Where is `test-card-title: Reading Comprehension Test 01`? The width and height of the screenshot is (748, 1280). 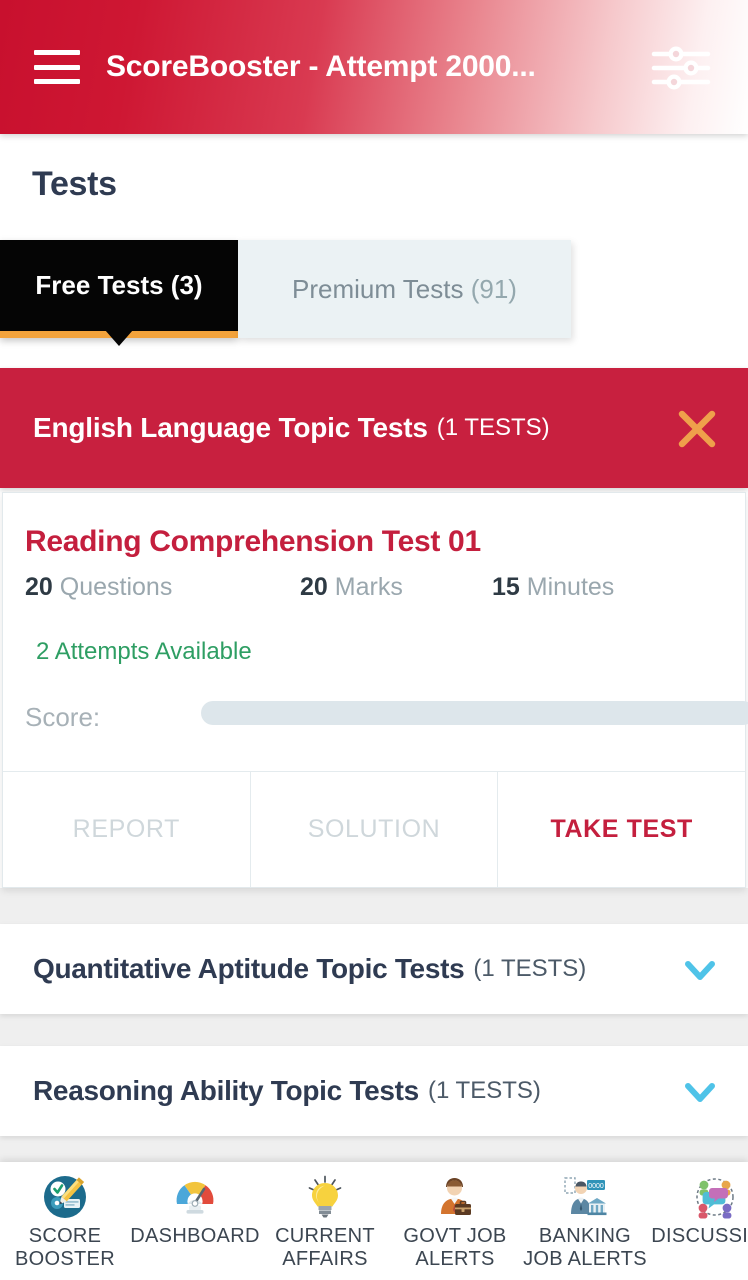 test-card-title: Reading Comprehension Test 01 is located at coordinates (253, 541).